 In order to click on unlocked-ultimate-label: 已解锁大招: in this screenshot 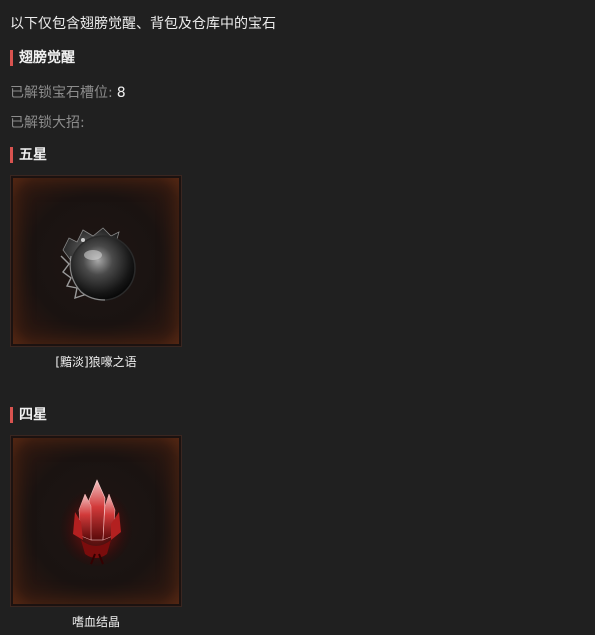, I will do `click(47, 123)`.